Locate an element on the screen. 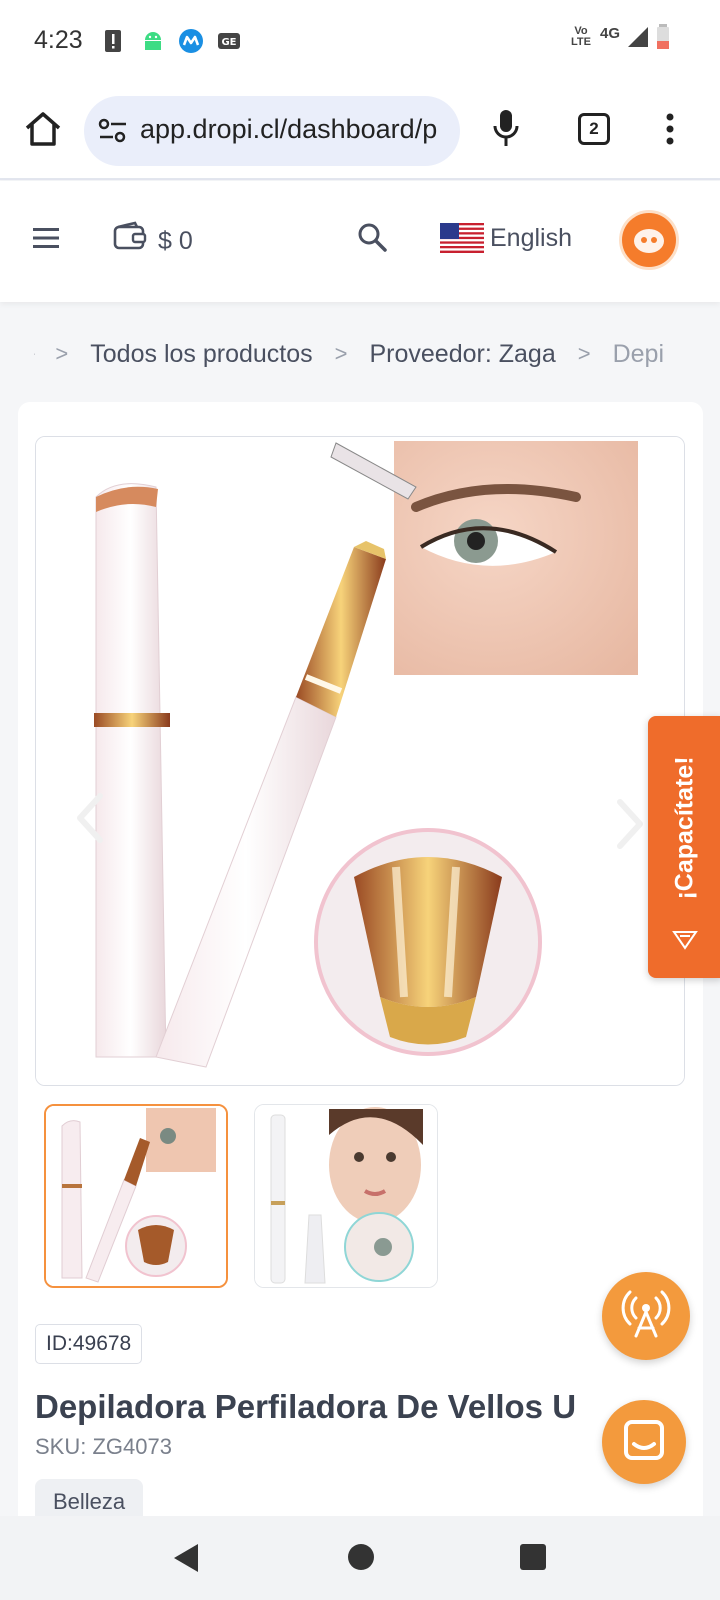 This screenshot has width=720, height=1600. recents-icon is located at coordinates (533, 1557).